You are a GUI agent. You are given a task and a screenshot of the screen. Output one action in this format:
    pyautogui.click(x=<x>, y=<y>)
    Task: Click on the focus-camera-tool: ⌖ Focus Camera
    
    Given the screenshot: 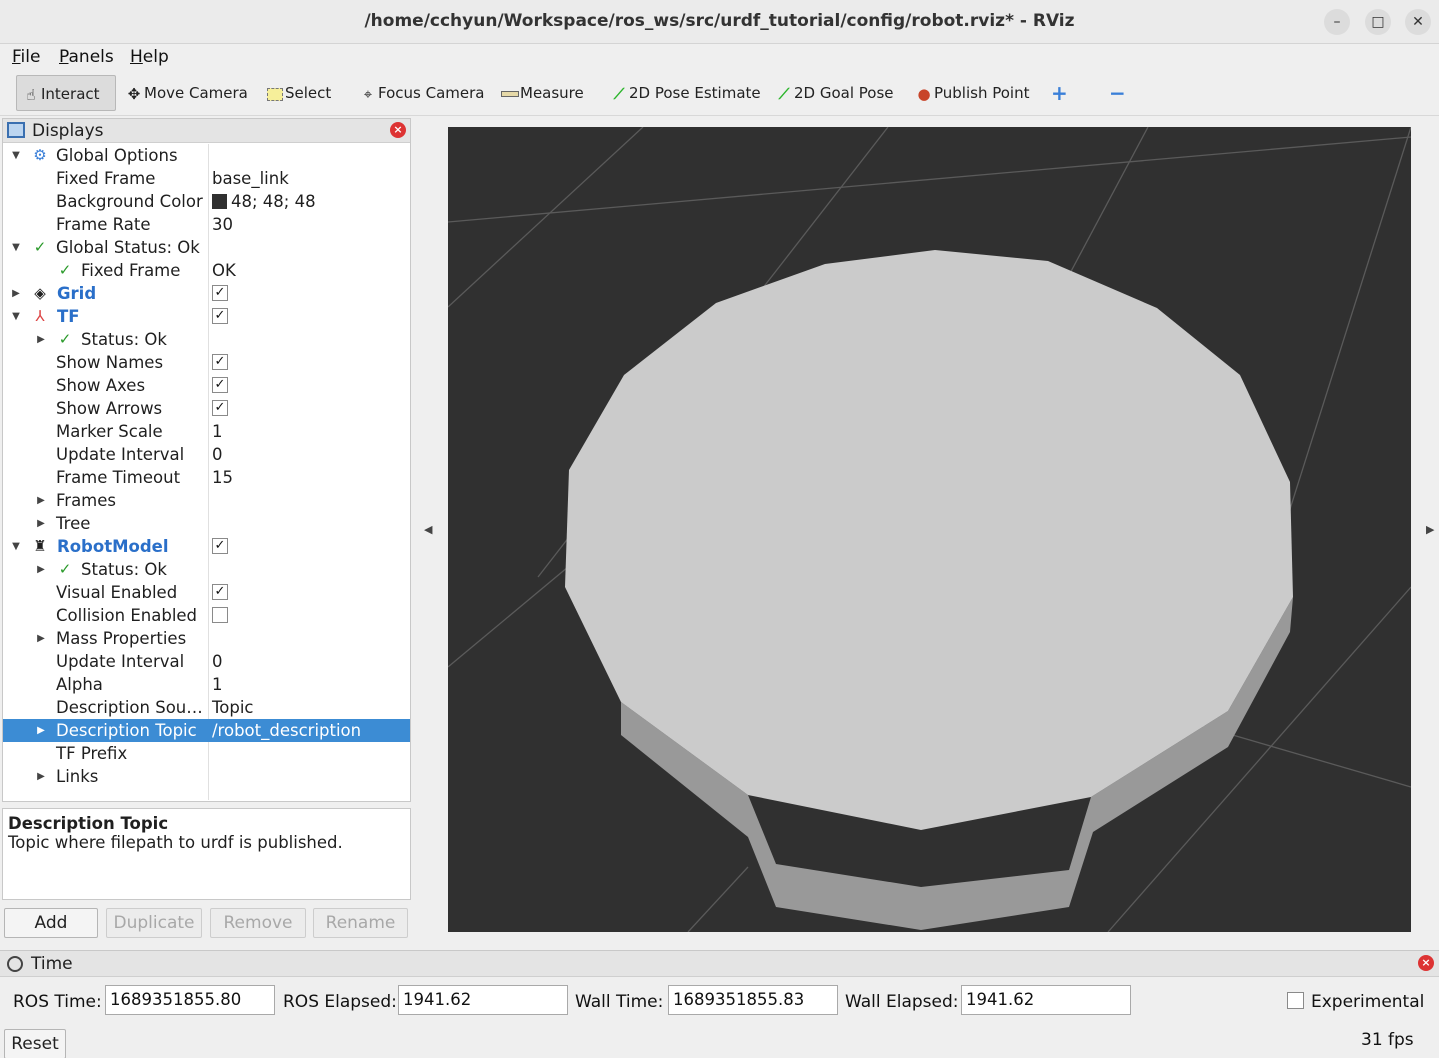 What is the action you would take?
    pyautogui.click(x=421, y=93)
    